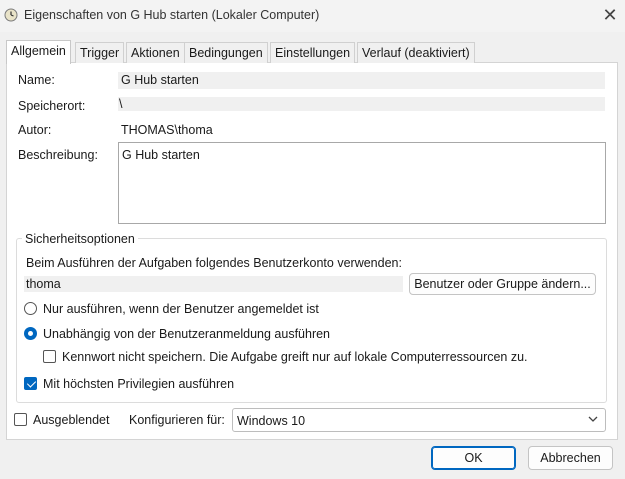  Describe the element at coordinates (419, 420) in the screenshot. I see `configure-for-select: Windows 10` at that location.